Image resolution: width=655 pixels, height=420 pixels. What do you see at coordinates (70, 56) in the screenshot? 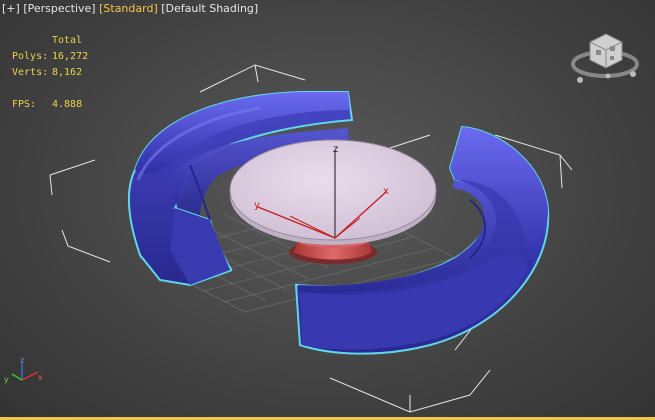
I see `polys-value: 16,272` at bounding box center [70, 56].